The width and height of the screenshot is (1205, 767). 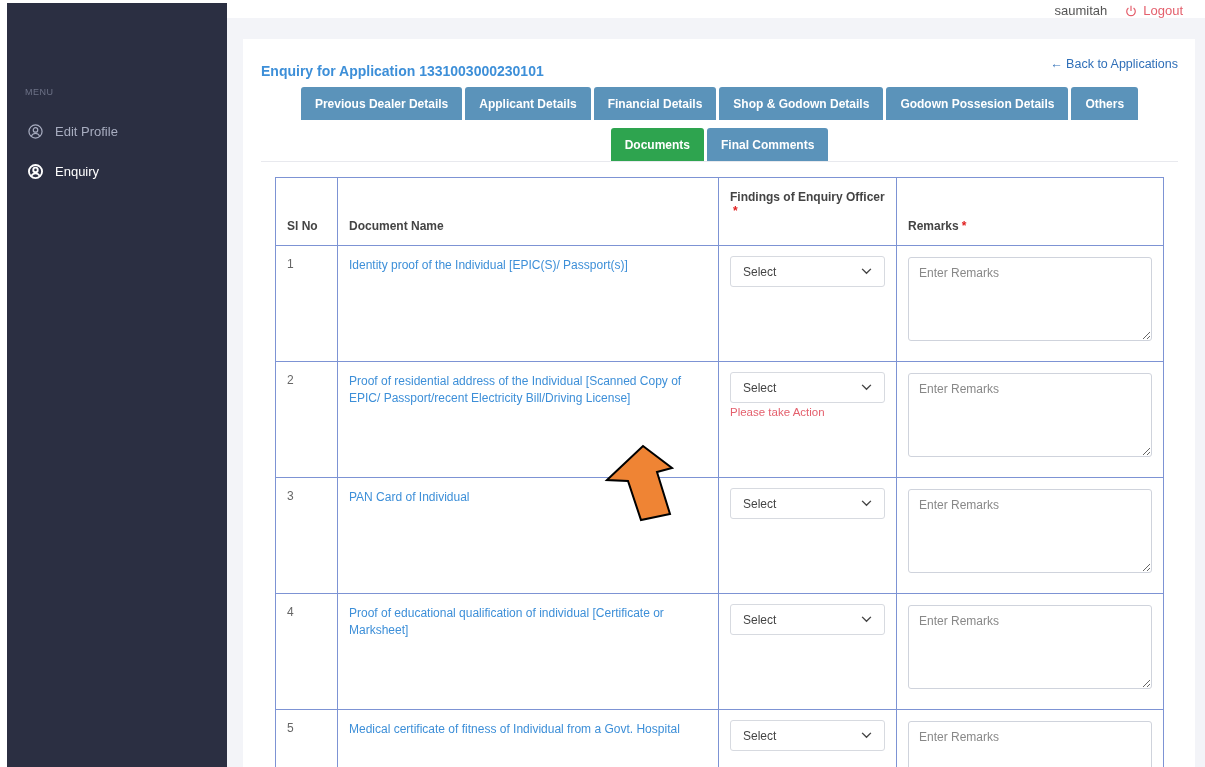 I want to click on back-link: ← Back to Applications, so click(x=1114, y=64).